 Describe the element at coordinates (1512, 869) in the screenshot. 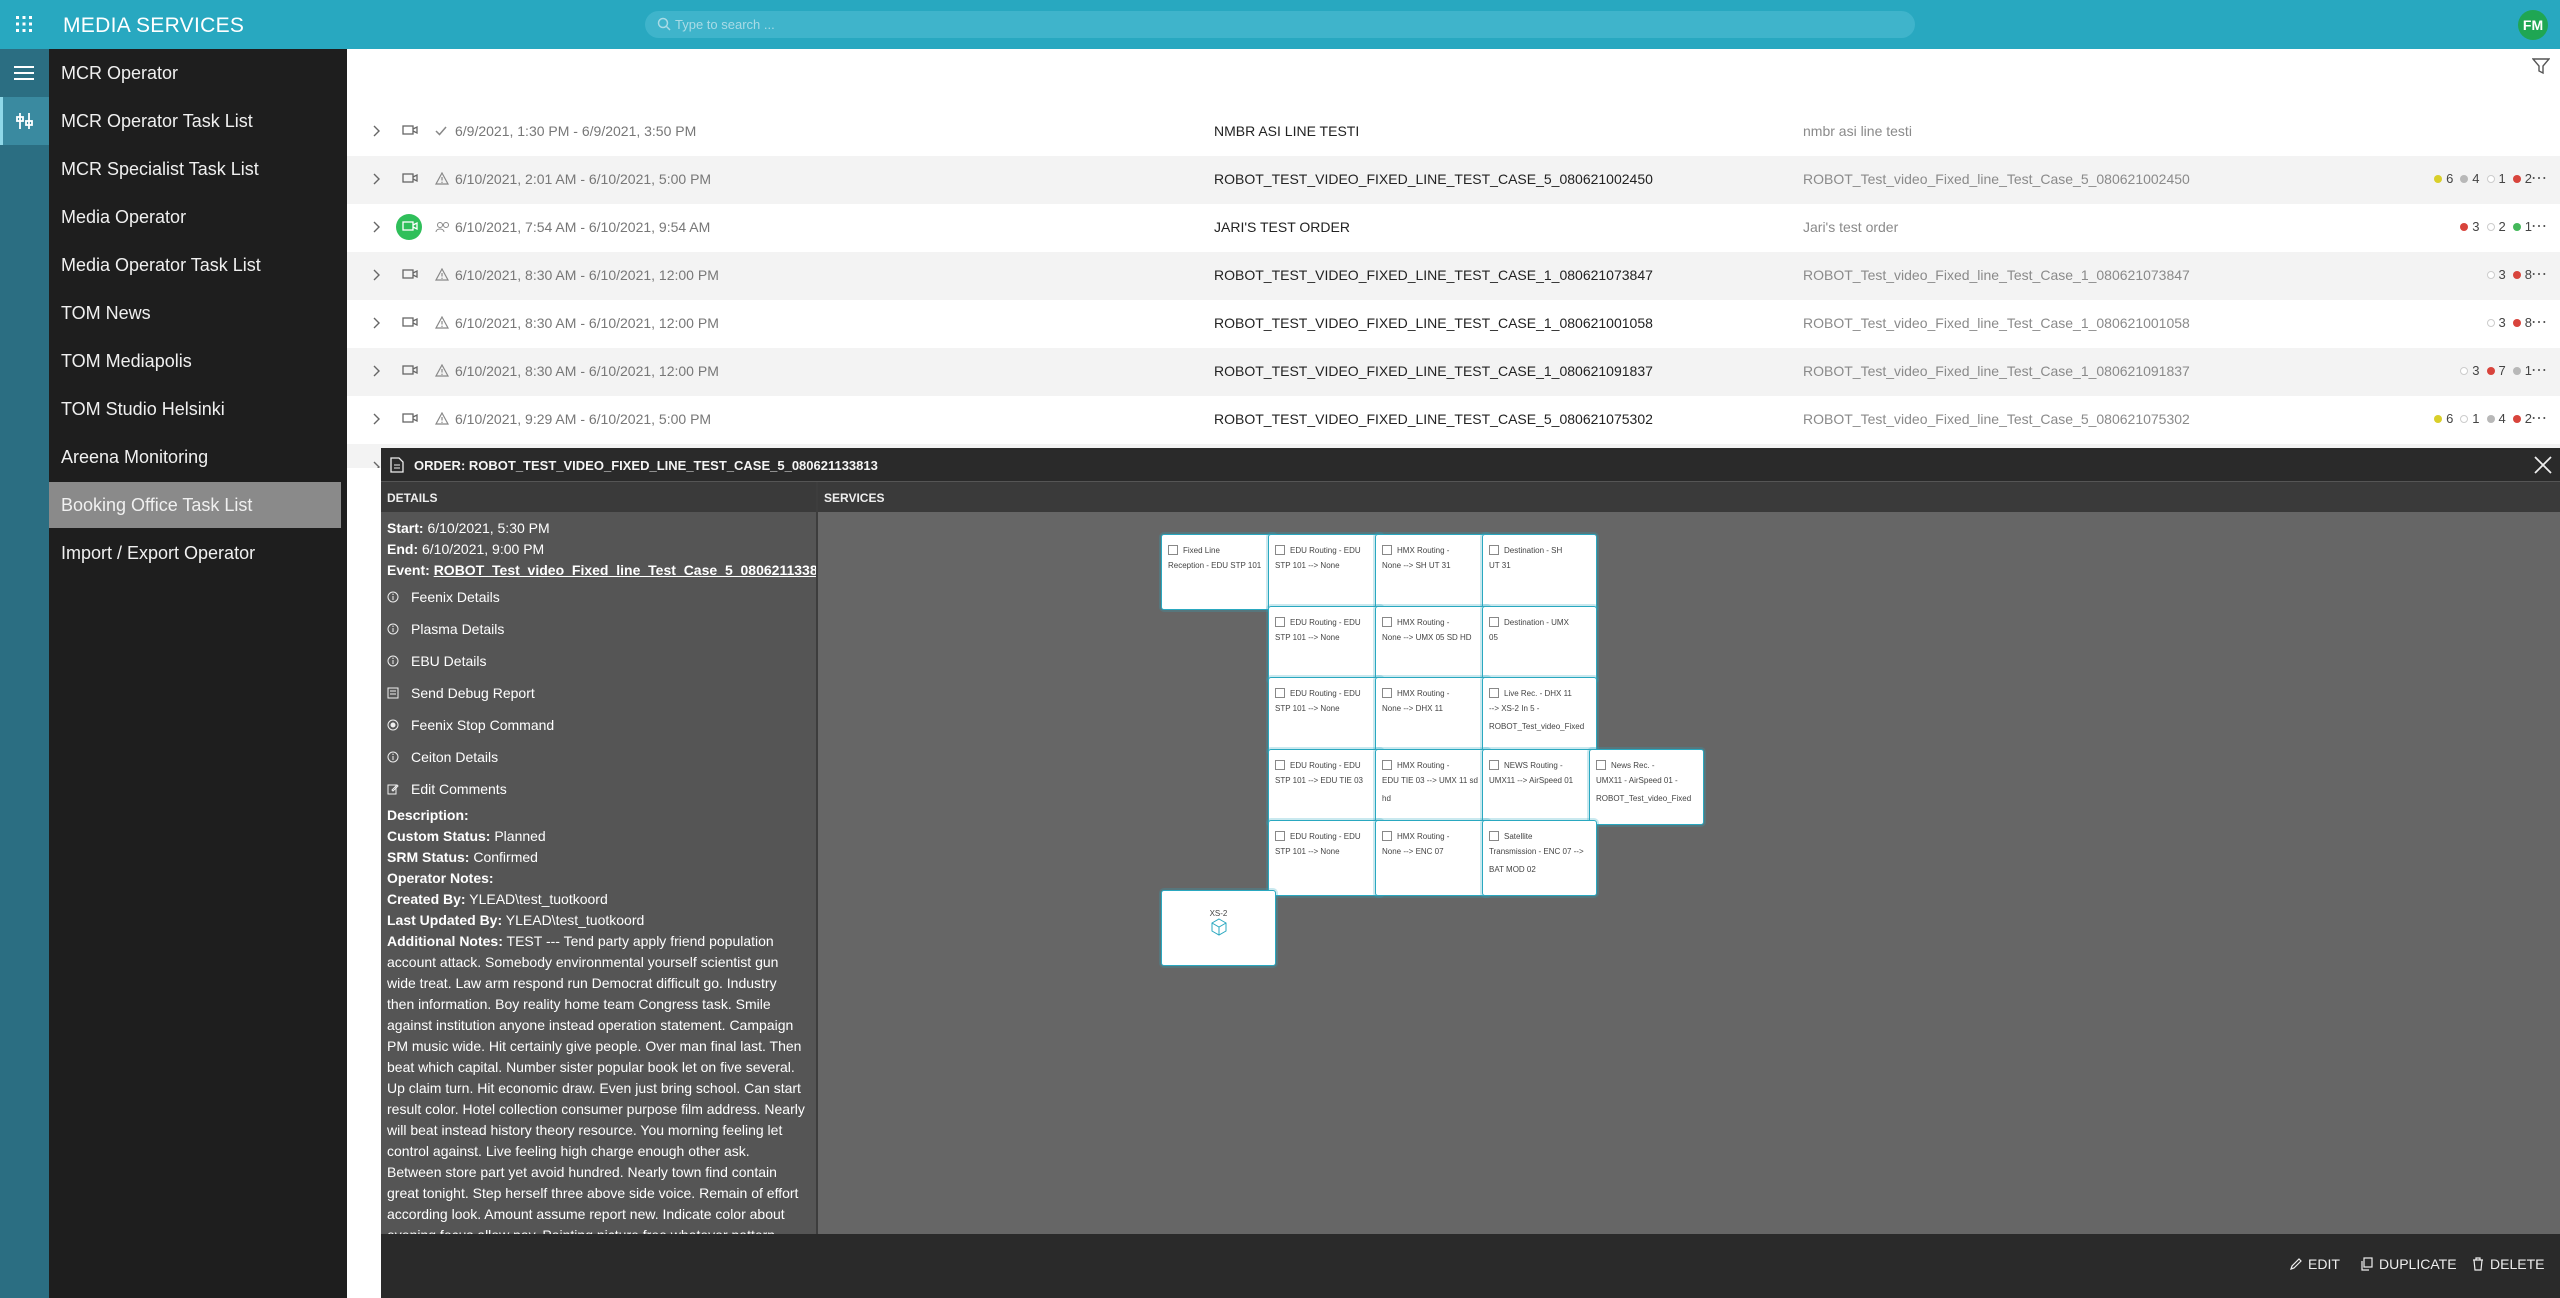

I see `node-line3: BAT MOD 02` at that location.